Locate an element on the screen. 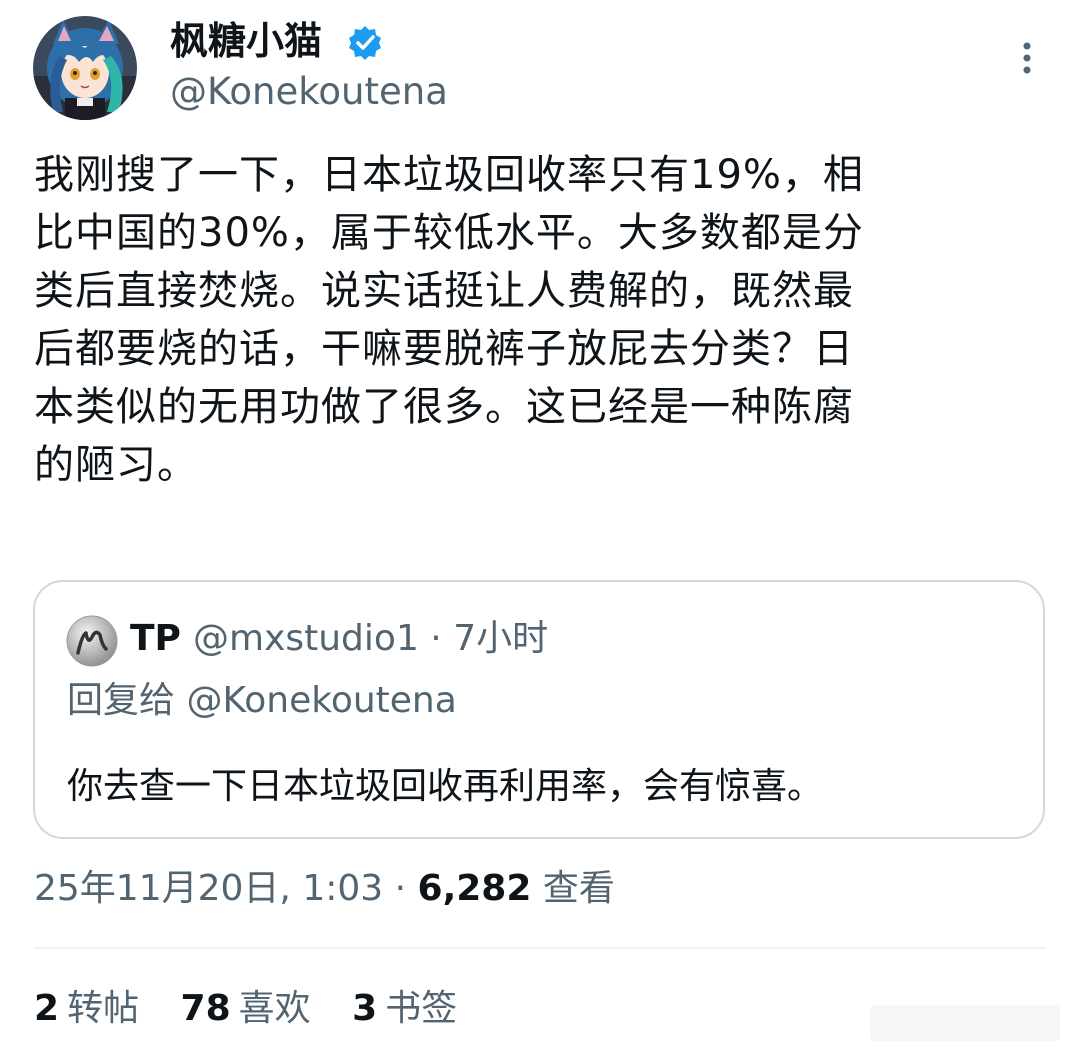 Image resolution: width=1079 pixels, height=1057 pixels. retweets-label: 转帖 is located at coordinates (103, 1008).